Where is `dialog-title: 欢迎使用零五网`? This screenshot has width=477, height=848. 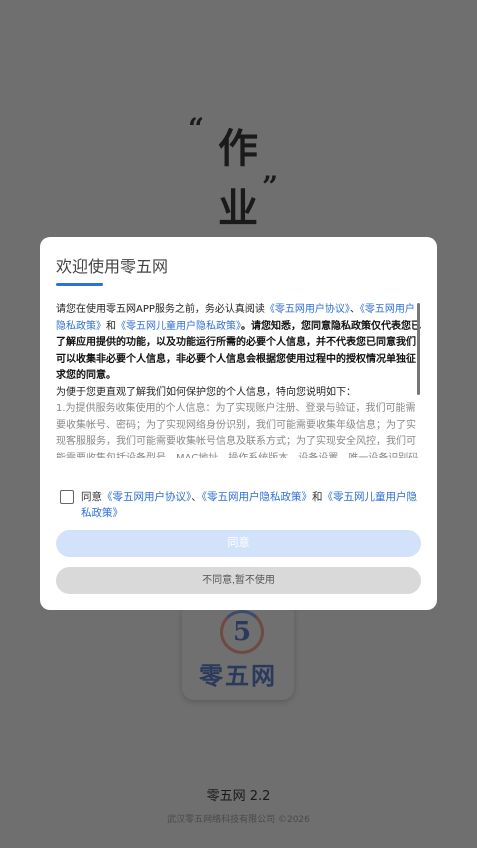 dialog-title: 欢迎使用零五网 is located at coordinates (112, 266).